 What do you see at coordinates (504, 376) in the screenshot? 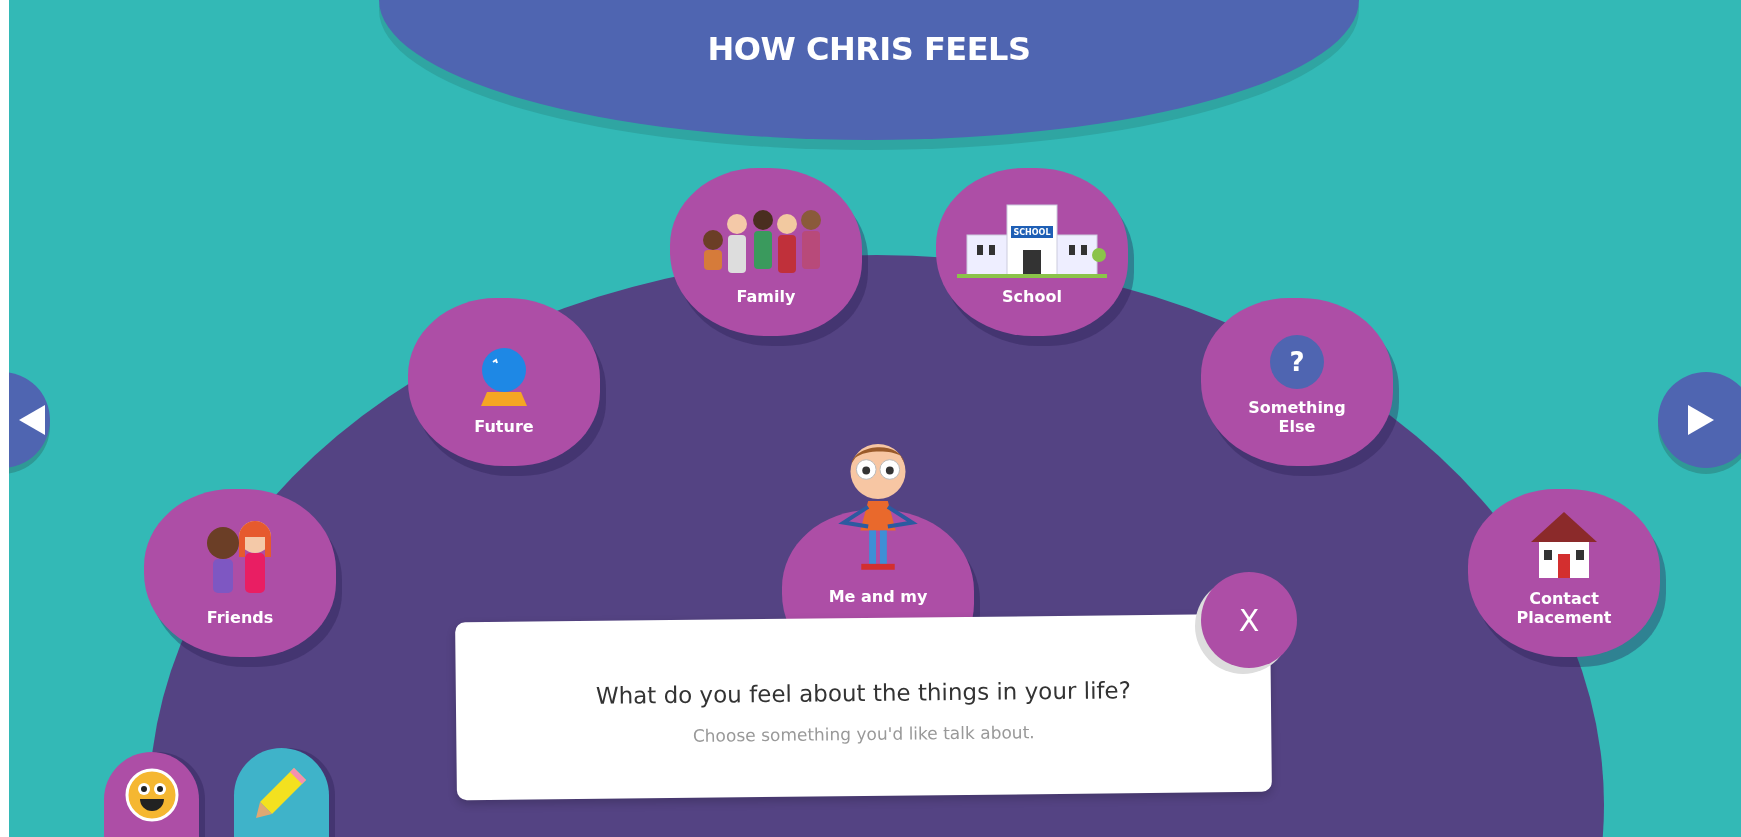
I see `crystal-ball-drawing` at bounding box center [504, 376].